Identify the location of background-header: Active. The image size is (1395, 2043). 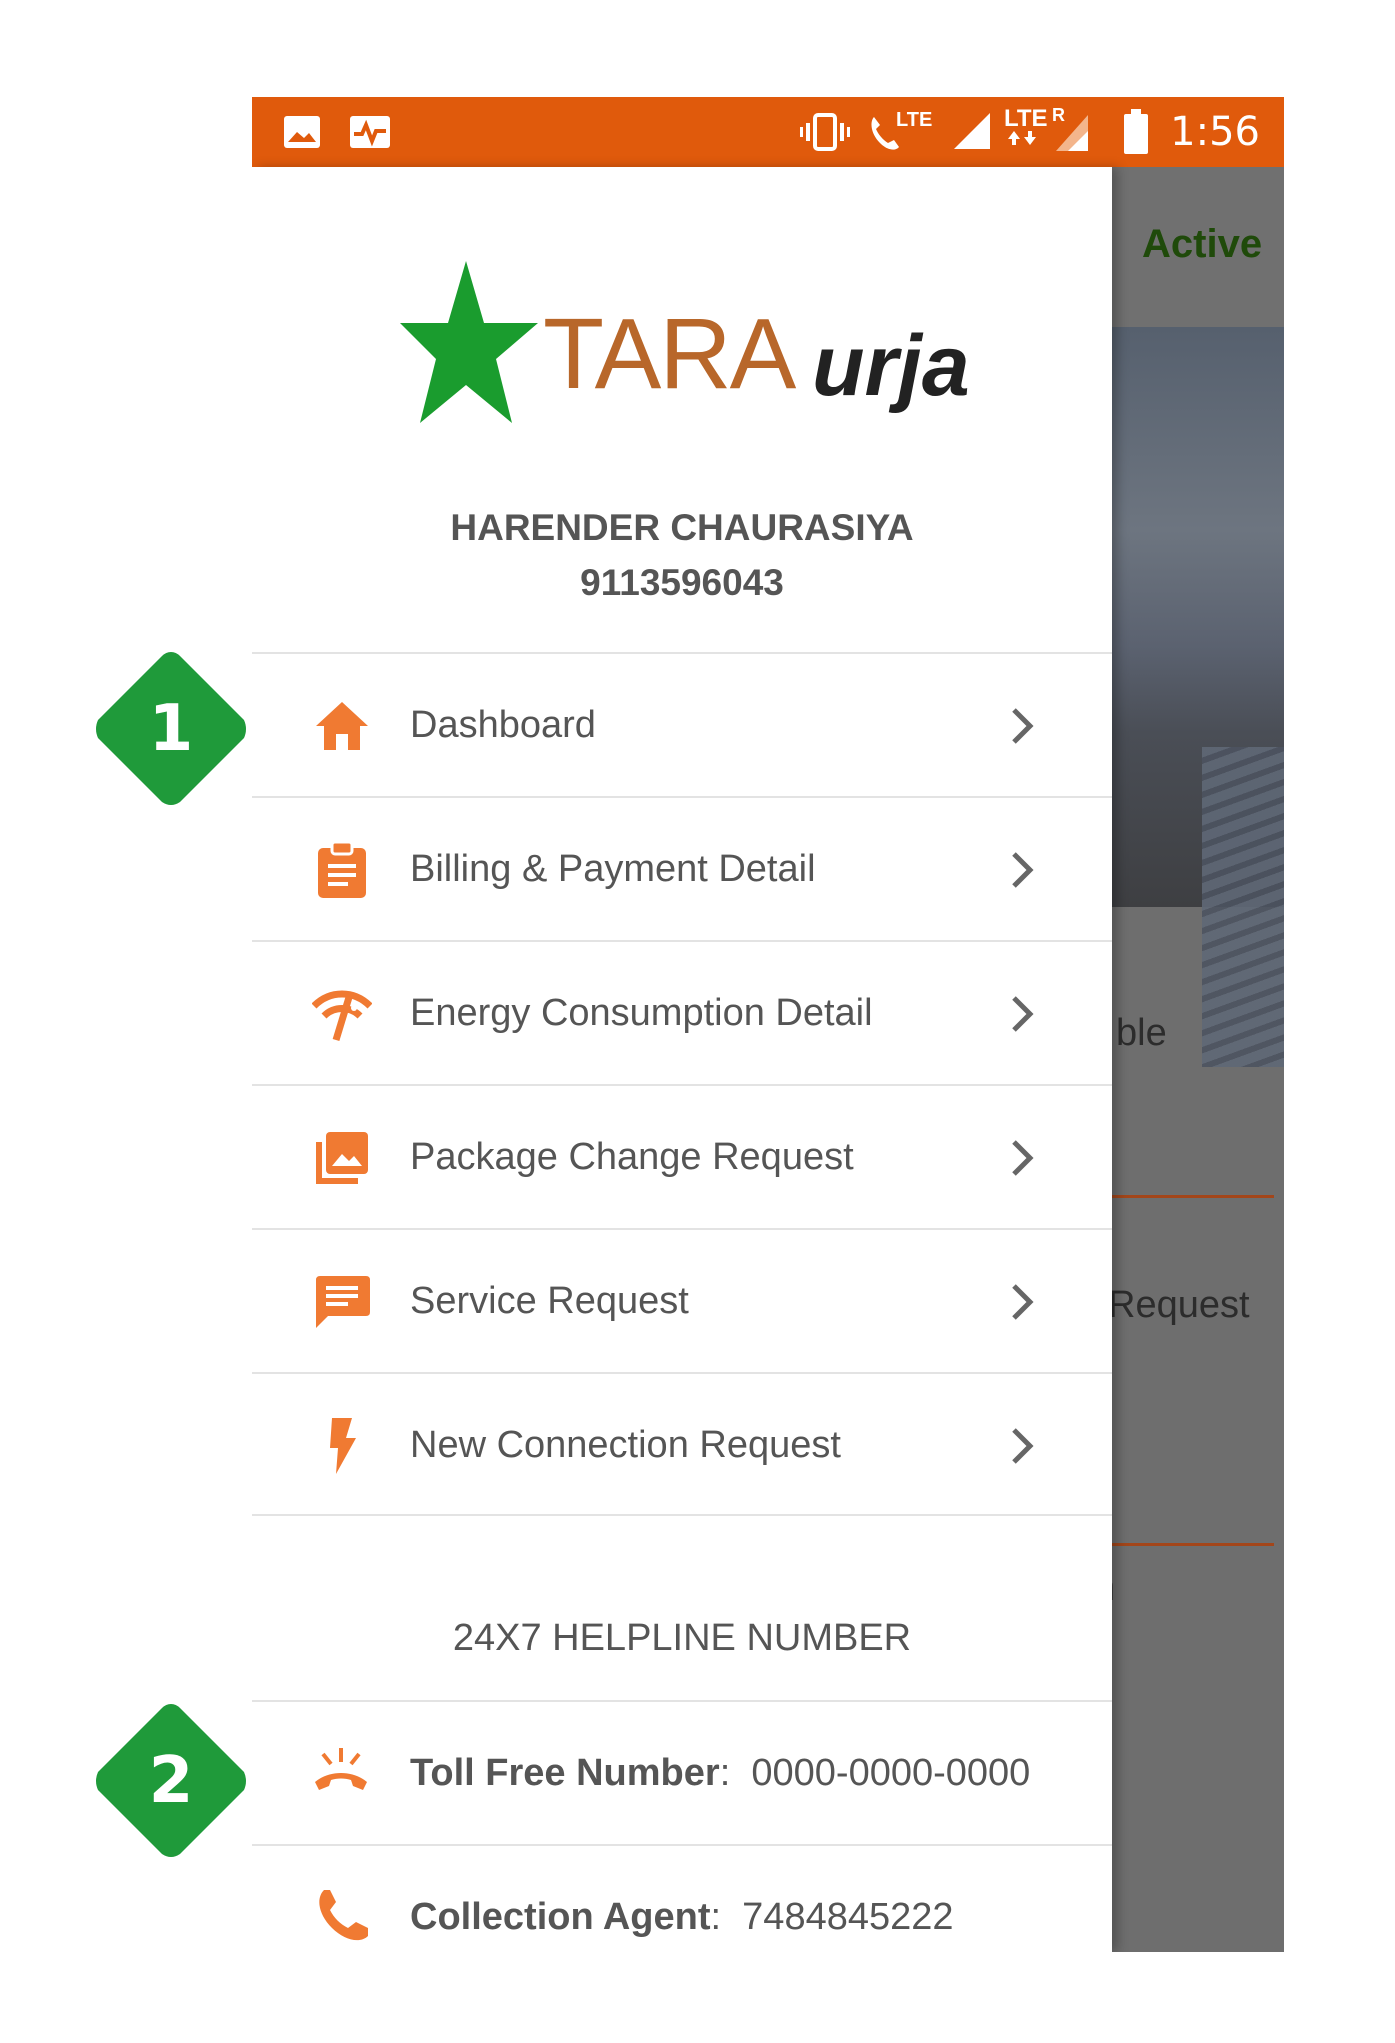
(1198, 247).